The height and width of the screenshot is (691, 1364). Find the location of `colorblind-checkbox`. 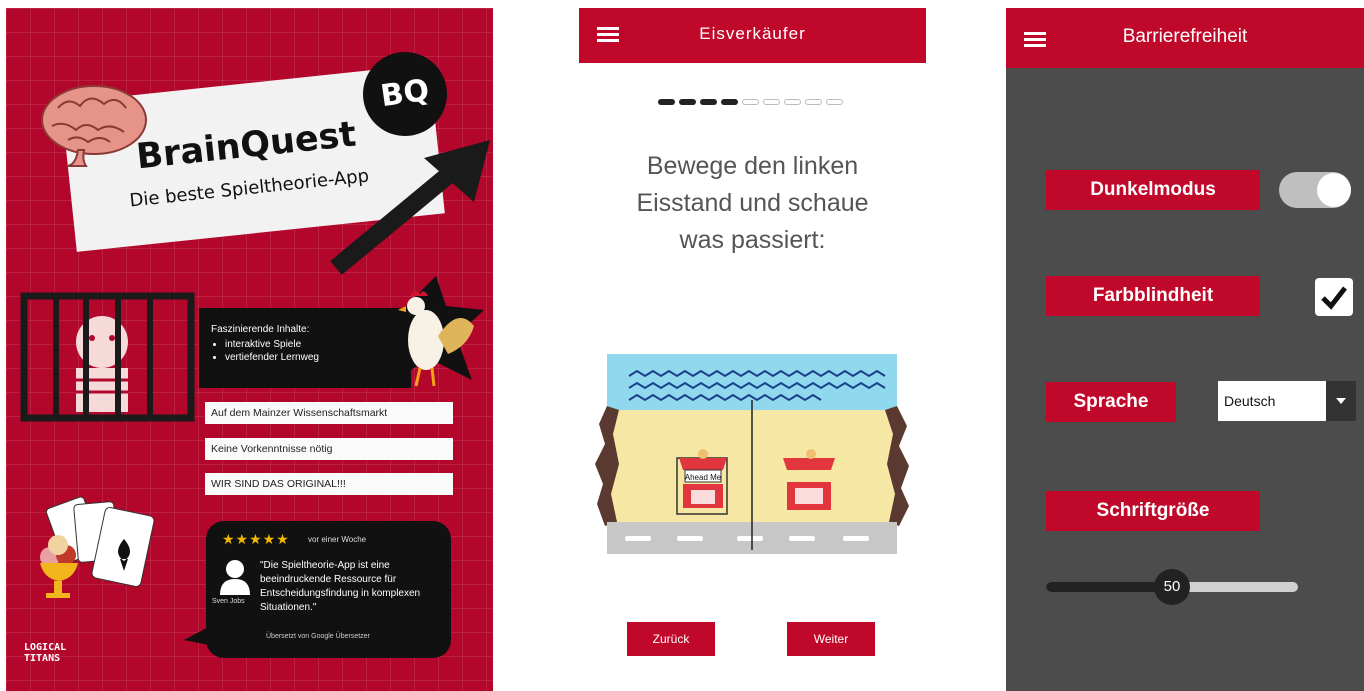

colorblind-checkbox is located at coordinates (1334, 297).